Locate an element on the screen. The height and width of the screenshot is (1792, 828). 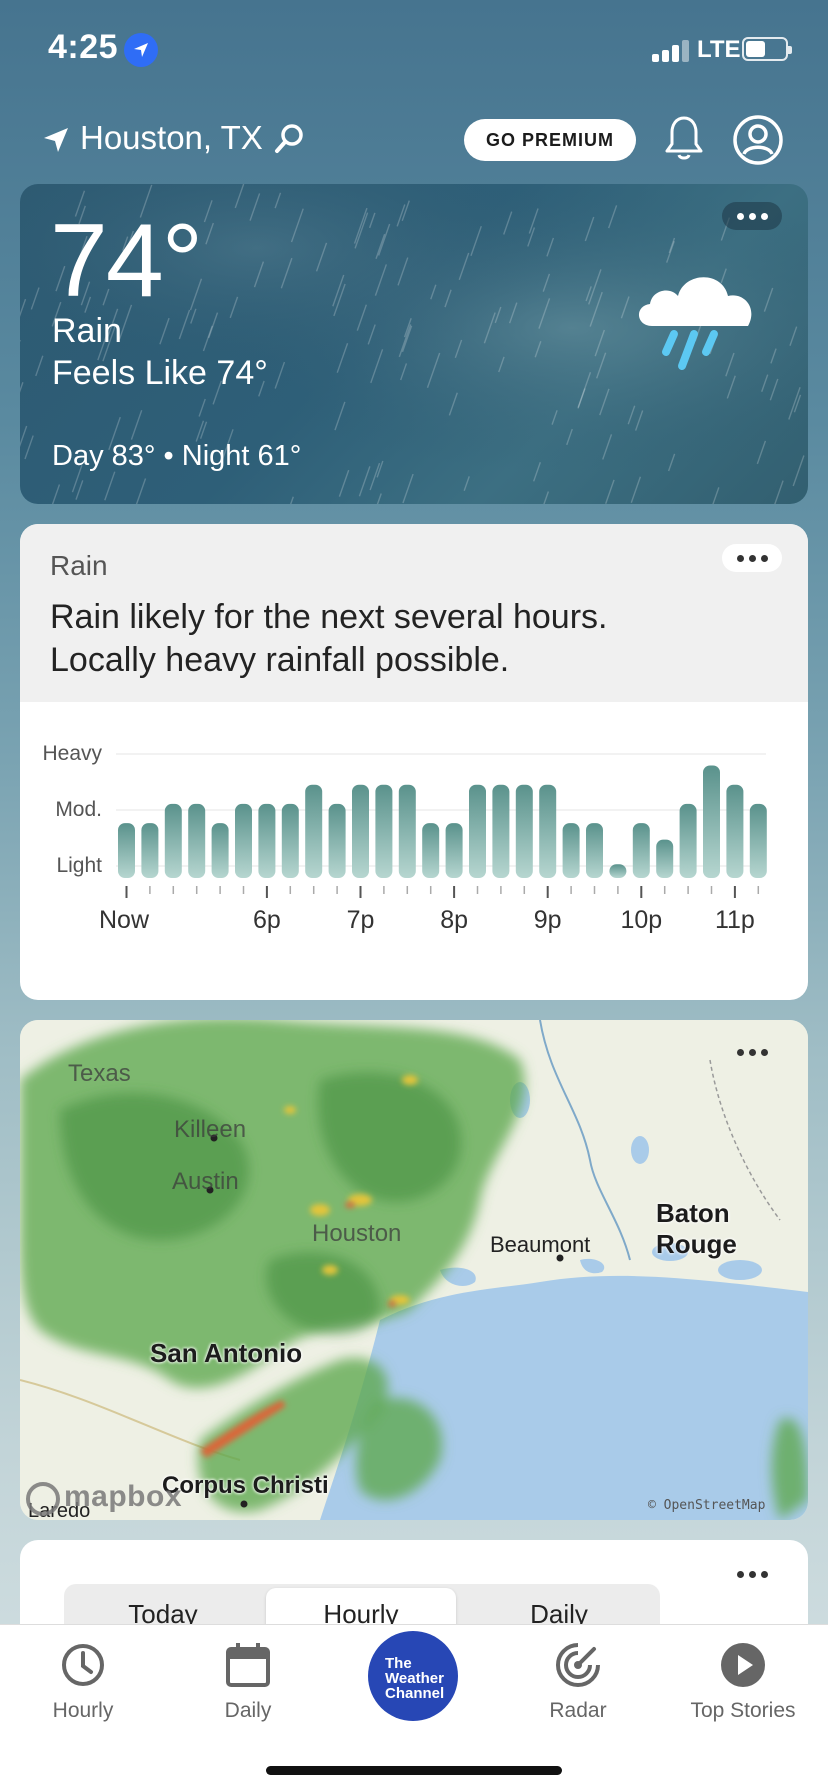
battery-icon is located at coordinates (767, 49).